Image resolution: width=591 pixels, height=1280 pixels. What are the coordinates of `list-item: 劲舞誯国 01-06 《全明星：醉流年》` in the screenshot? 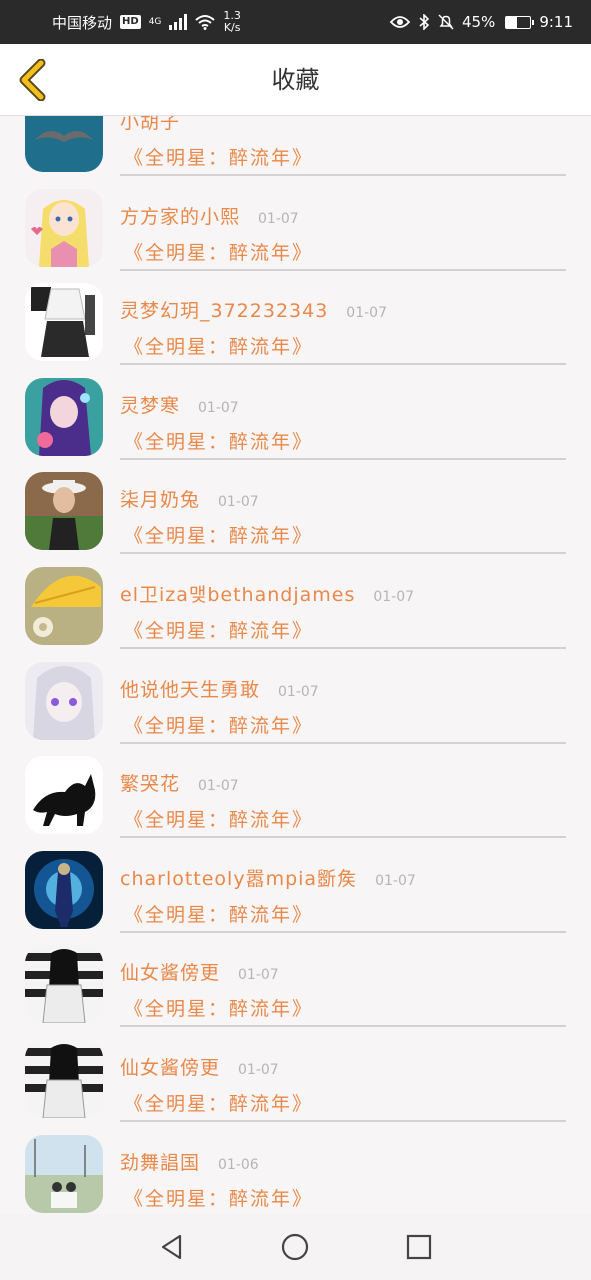 It's located at (295, 1168).